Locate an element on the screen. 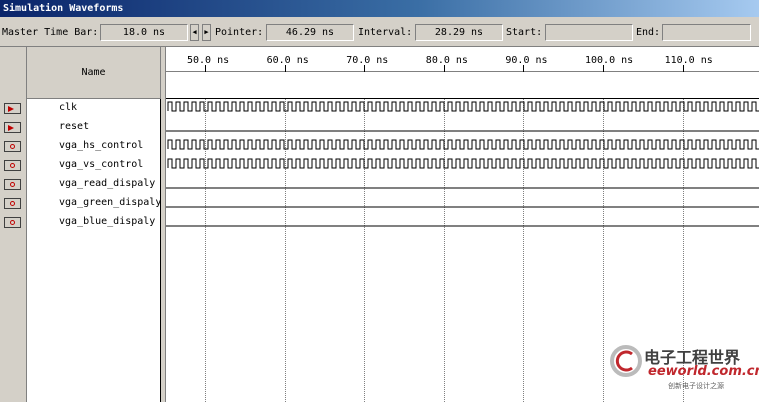  ruler-tick-label: 60.0 ns is located at coordinates (287, 60).